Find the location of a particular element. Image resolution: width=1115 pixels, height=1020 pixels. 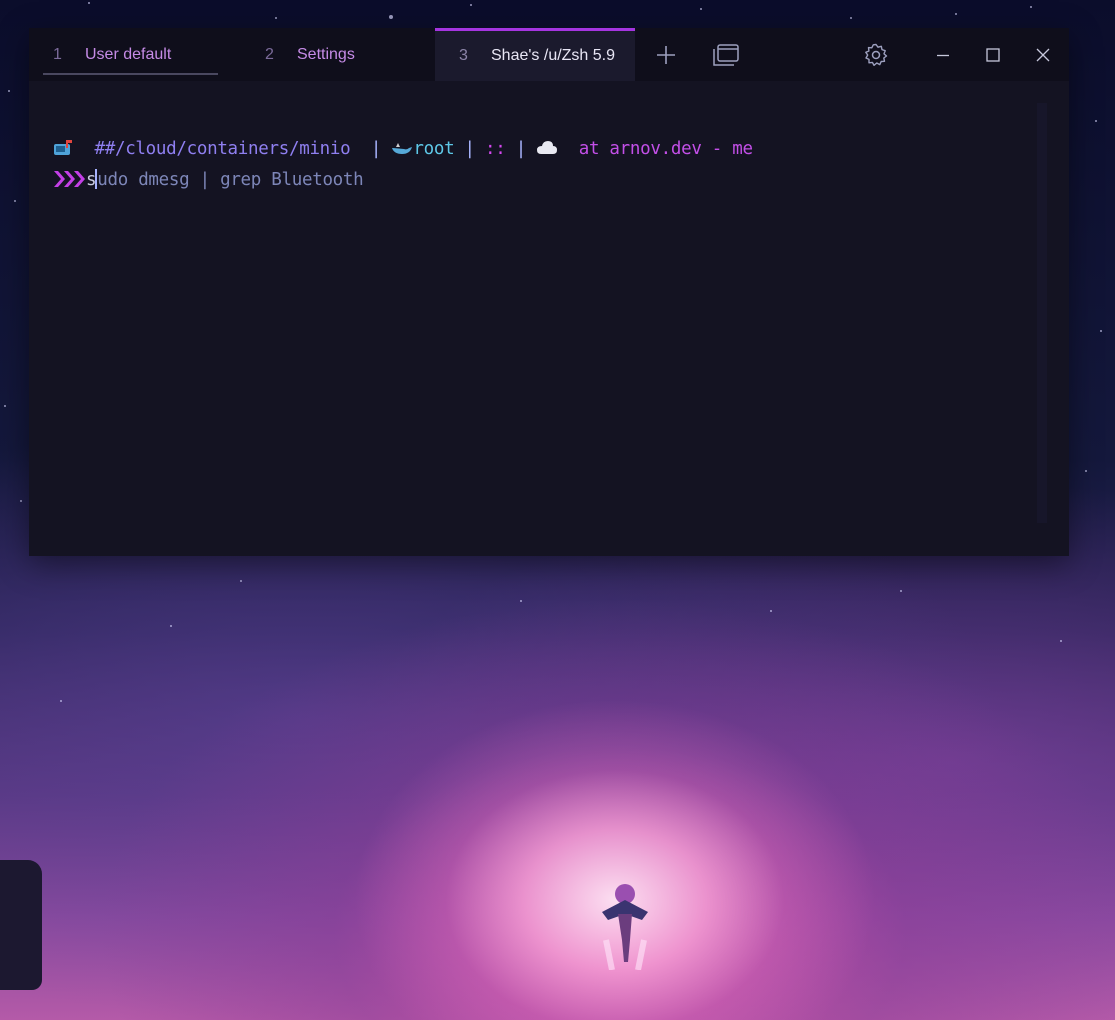

tab-settings: 2 Settings is located at coordinates (336, 54).